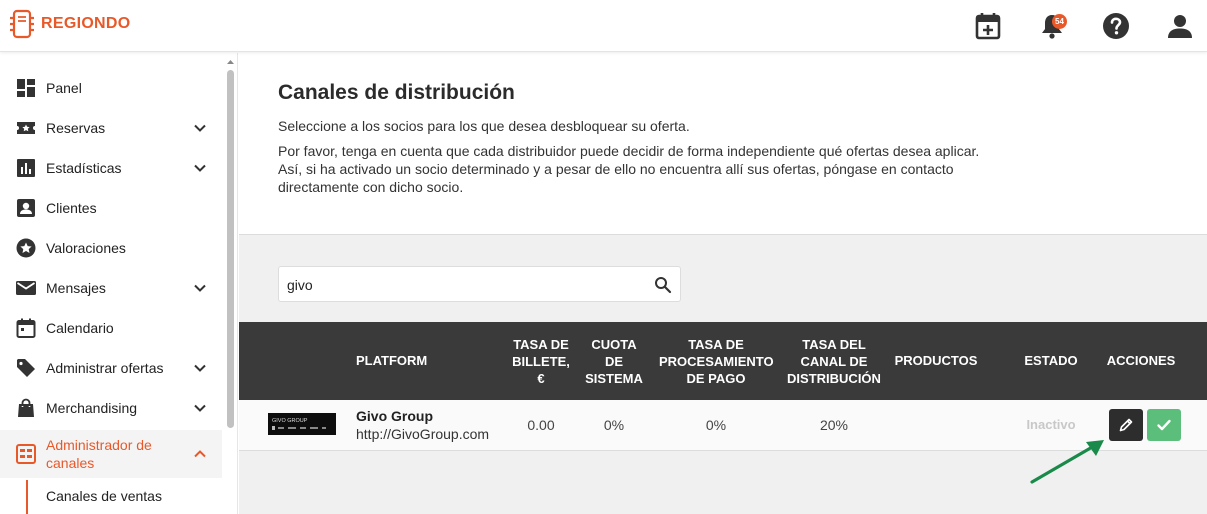  I want to click on sidebar-subitem-canales-de-ventas: Canales de ventas, so click(124, 497).